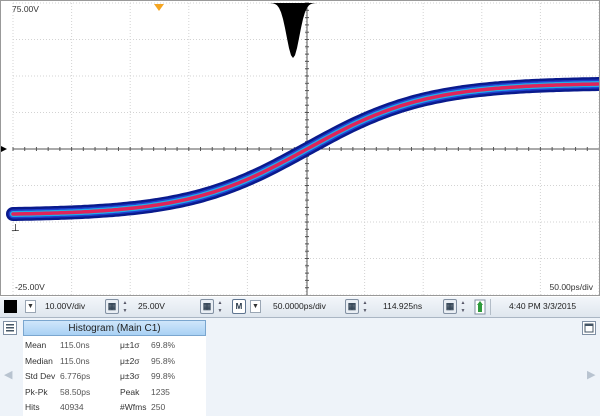 The image size is (600, 416). What do you see at coordinates (72, 407) in the screenshot?
I see `stat-value: 40934` at bounding box center [72, 407].